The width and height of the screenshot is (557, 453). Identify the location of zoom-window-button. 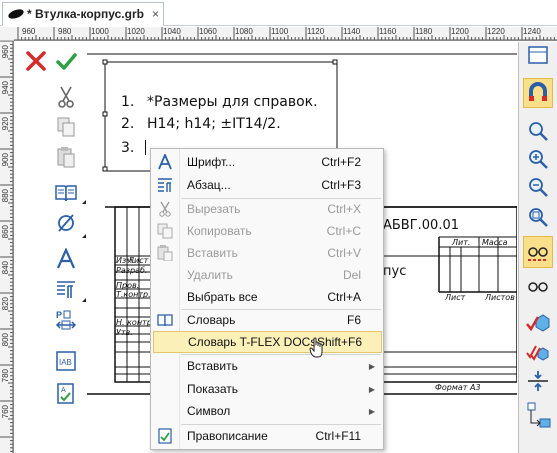
(538, 131).